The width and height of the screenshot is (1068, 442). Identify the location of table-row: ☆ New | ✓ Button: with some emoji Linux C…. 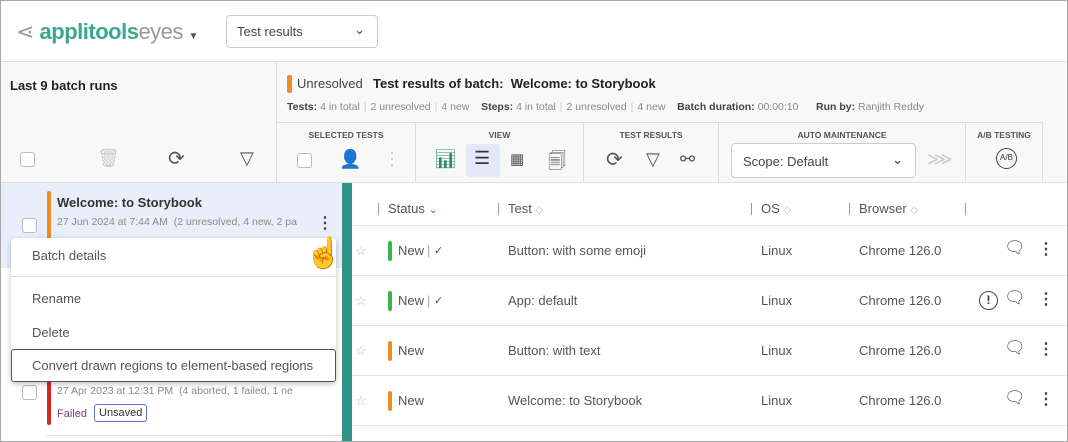
(710, 251).